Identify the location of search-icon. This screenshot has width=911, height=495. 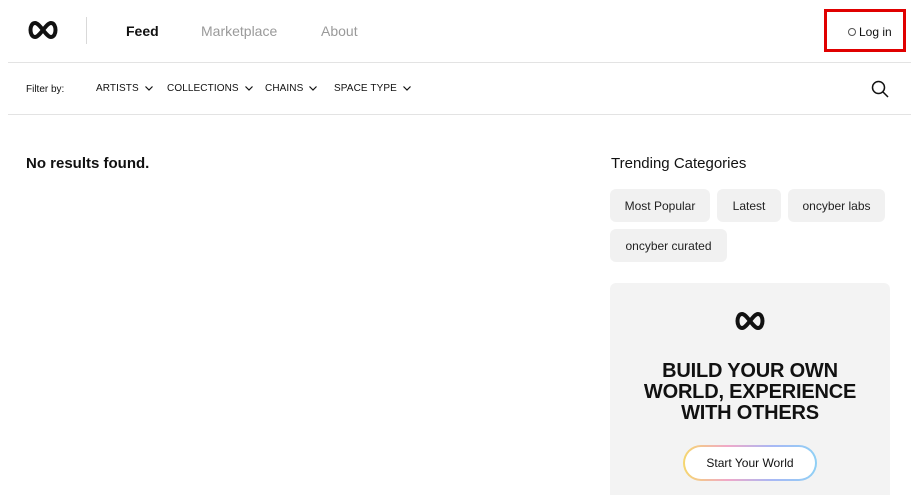
(880, 89).